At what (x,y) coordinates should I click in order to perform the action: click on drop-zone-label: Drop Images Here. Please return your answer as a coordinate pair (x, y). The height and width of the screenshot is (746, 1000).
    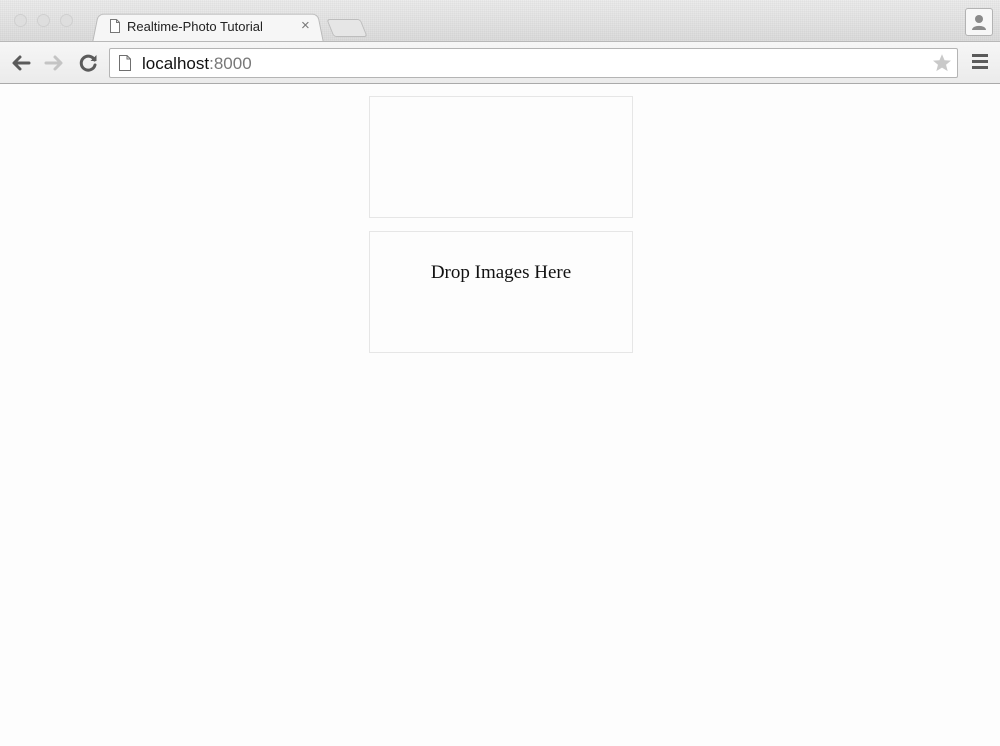
    Looking at the image, I should click on (501, 272).